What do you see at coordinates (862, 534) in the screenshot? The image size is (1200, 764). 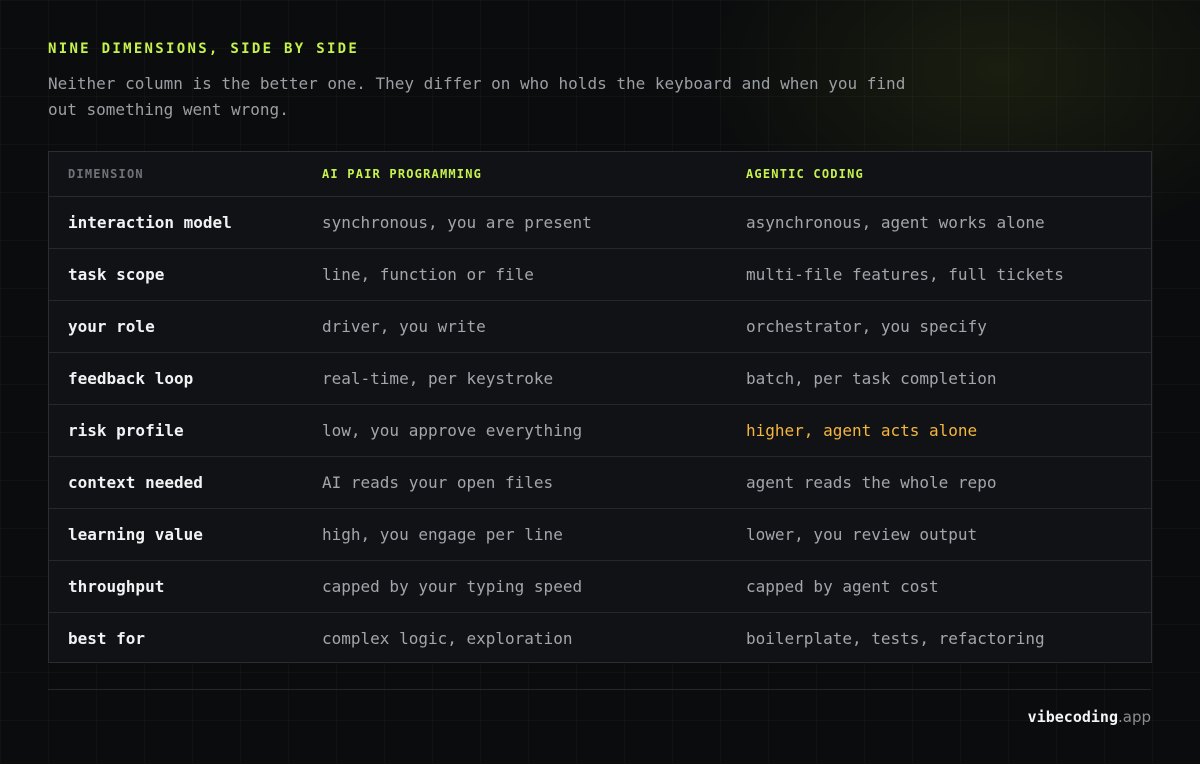 I see `agentic-coding-cell: lower, you review output` at bounding box center [862, 534].